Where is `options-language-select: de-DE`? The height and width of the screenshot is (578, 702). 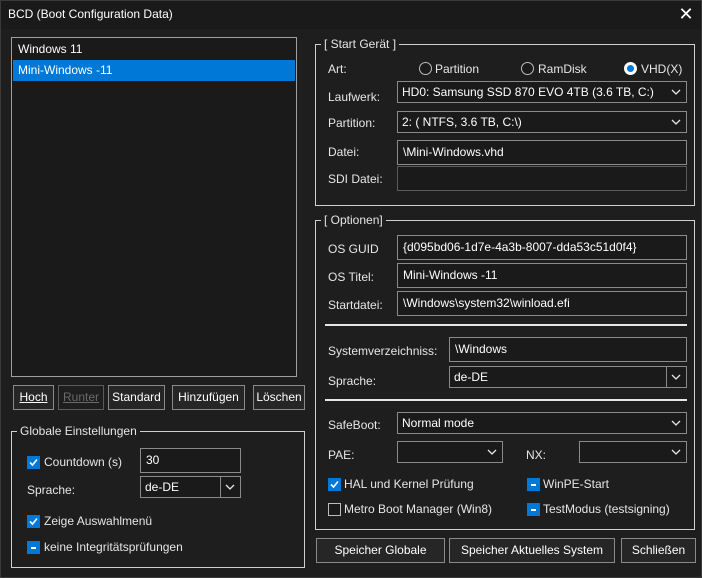
options-language-select: de-DE is located at coordinates (568, 377).